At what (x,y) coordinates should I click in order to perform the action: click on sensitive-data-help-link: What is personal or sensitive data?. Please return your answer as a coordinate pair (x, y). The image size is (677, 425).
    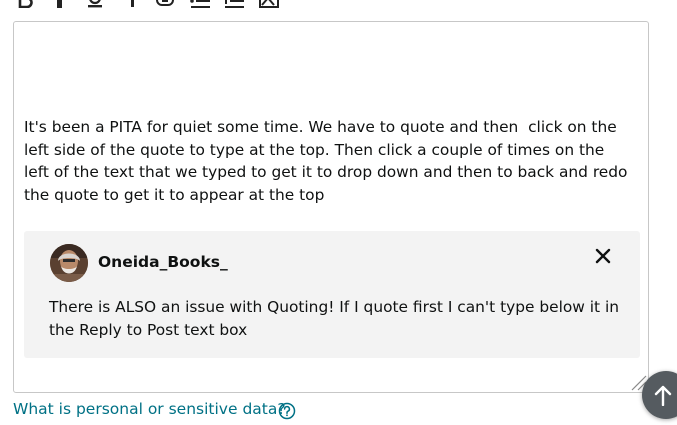
    Looking at the image, I should click on (149, 409).